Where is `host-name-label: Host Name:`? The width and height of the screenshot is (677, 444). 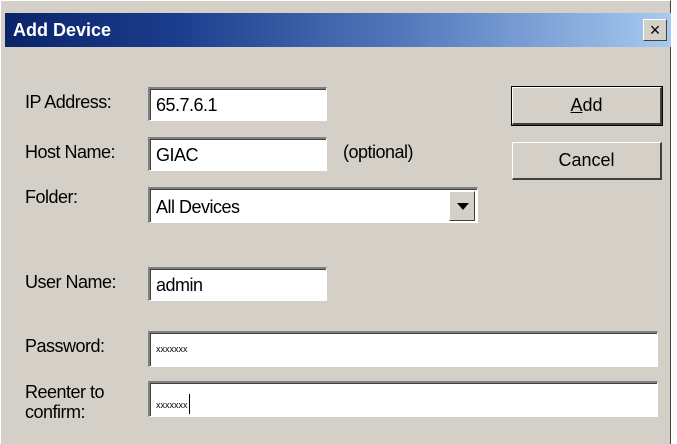
host-name-label: Host Name: is located at coordinates (70, 152).